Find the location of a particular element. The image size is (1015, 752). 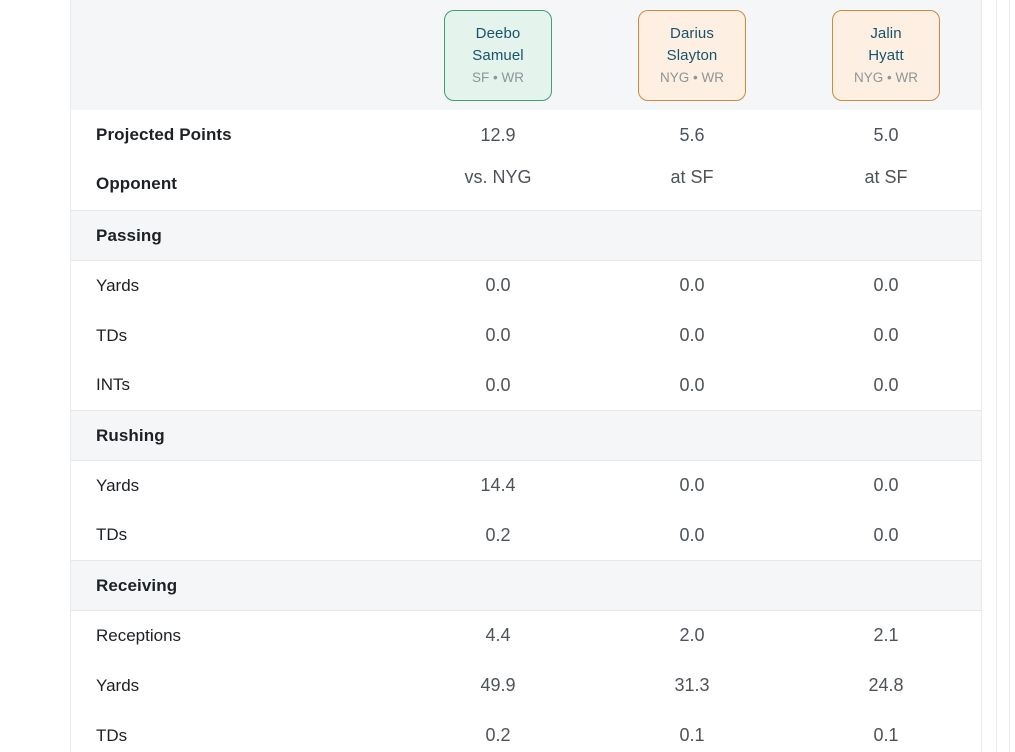

player-header-cell-3: Jalin Hyatt NYG • WR is located at coordinates (885, 55).